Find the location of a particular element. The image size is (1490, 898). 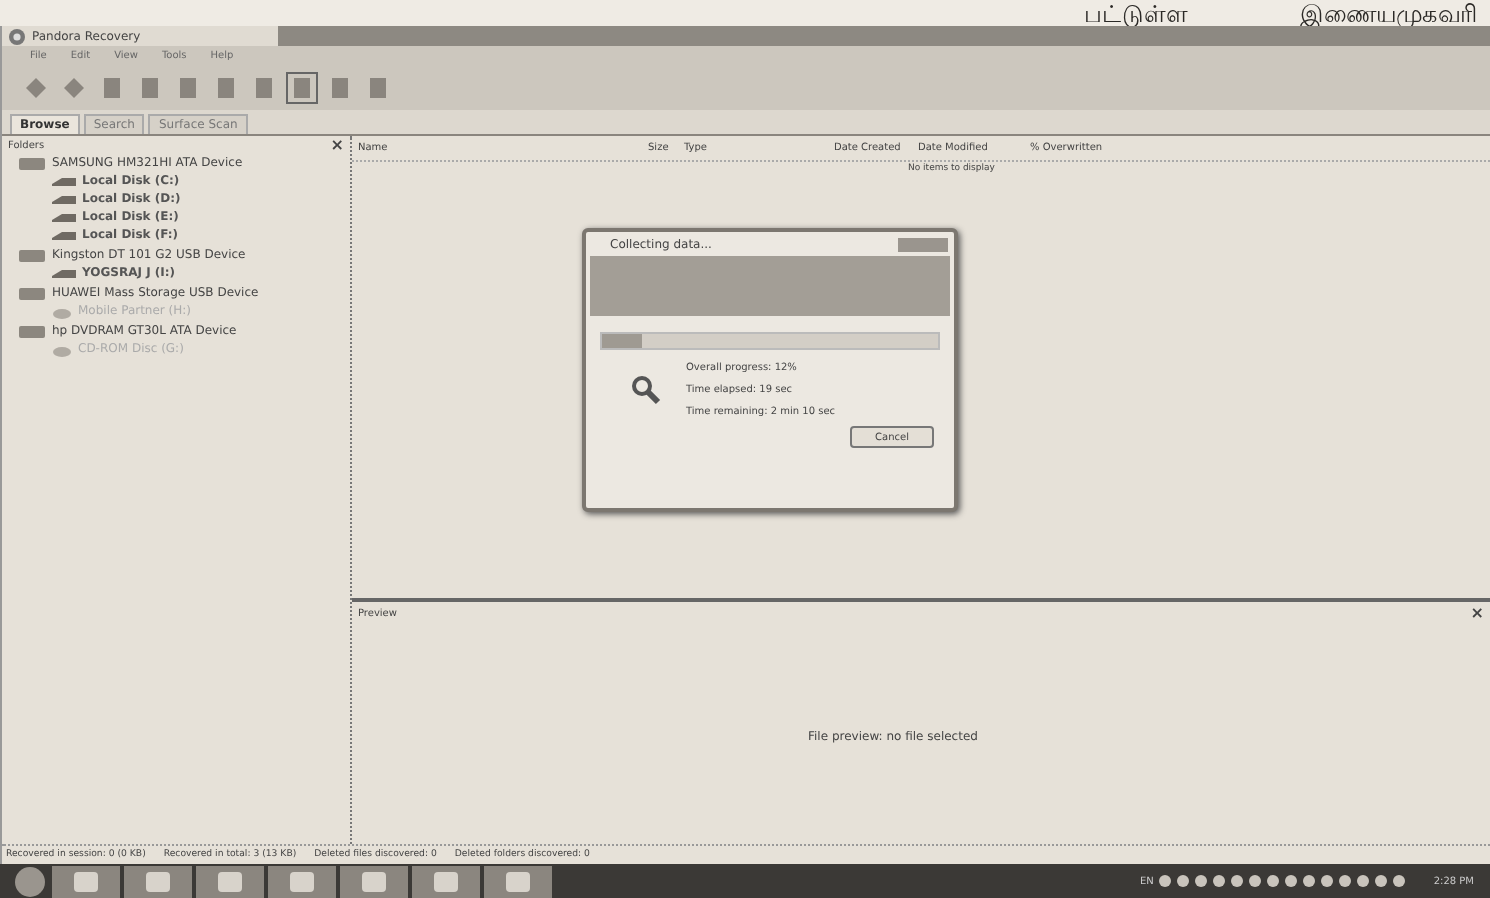

start-button is located at coordinates (30, 881).